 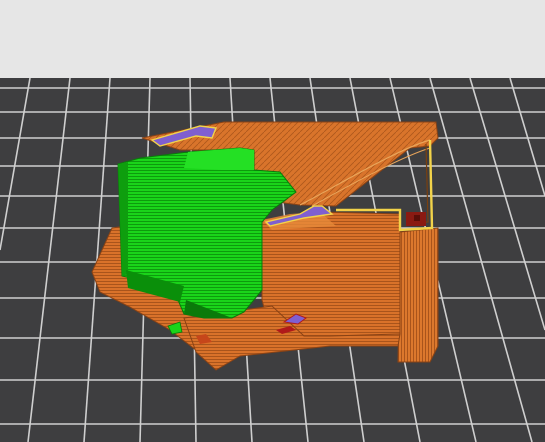 I want to click on model-right-block, so click(x=418, y=295).